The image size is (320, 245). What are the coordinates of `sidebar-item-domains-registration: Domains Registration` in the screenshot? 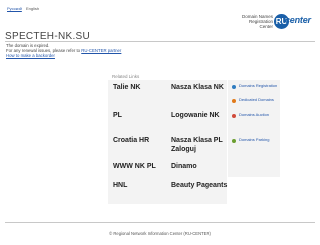 It's located at (255, 86).